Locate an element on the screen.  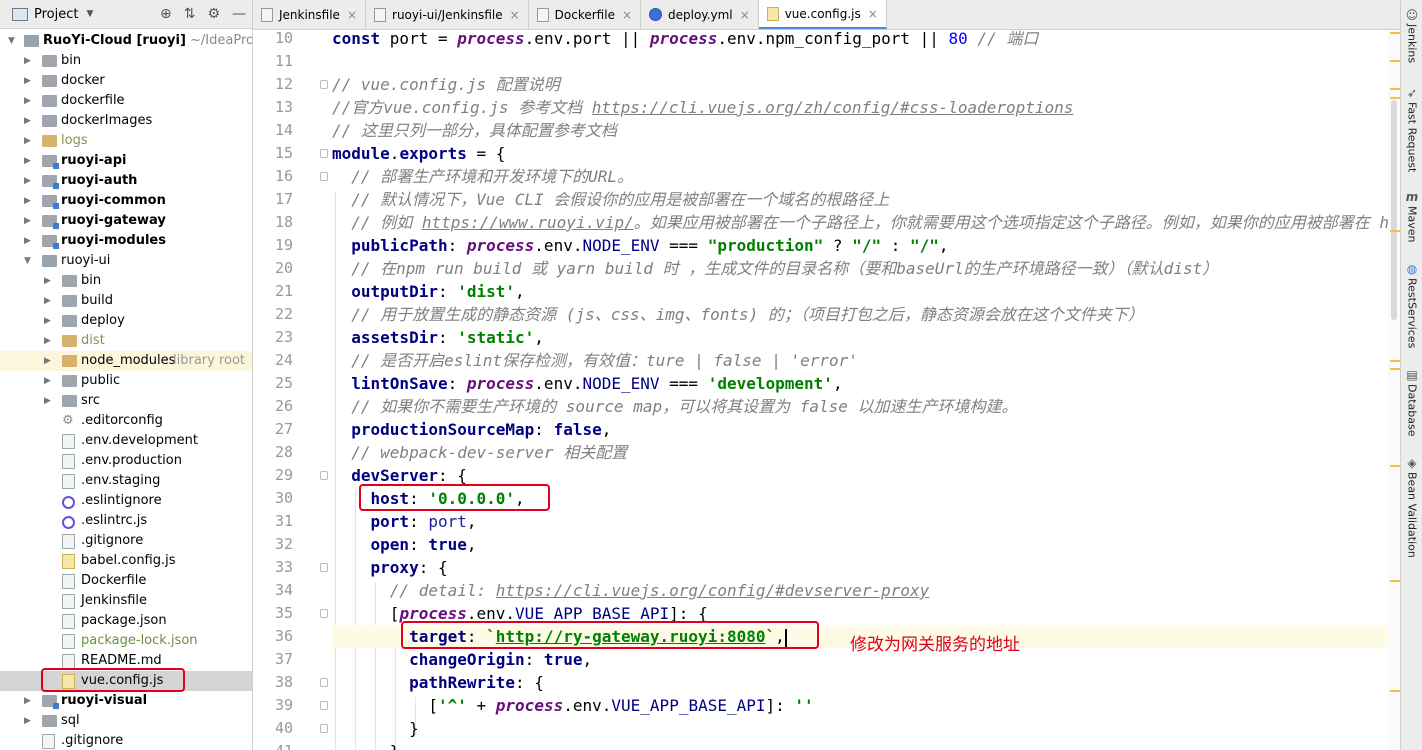
tree-item: package-lock.json is located at coordinates (126, 641).